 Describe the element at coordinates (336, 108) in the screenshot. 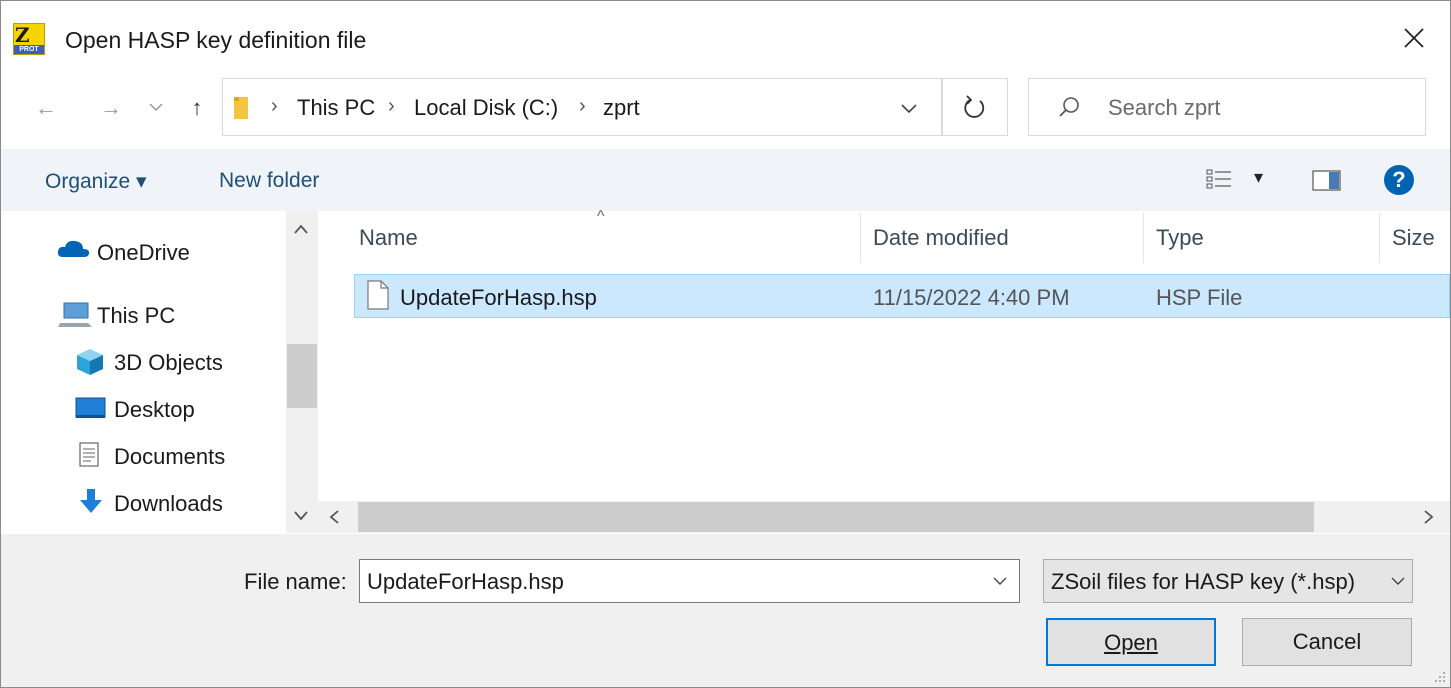

I see `breadcrumb-this-pc: This PC` at that location.